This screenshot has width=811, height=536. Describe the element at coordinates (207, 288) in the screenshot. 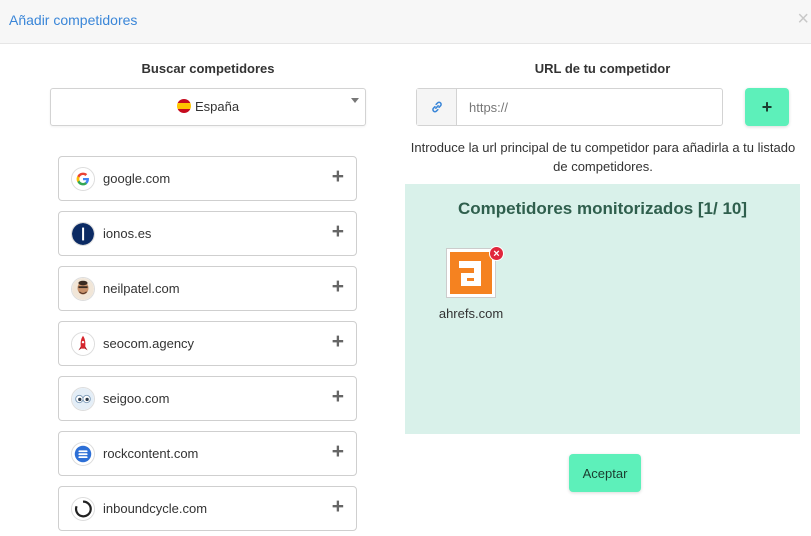

I see `competitor-item-neilpatel: neilpatel.com +` at that location.